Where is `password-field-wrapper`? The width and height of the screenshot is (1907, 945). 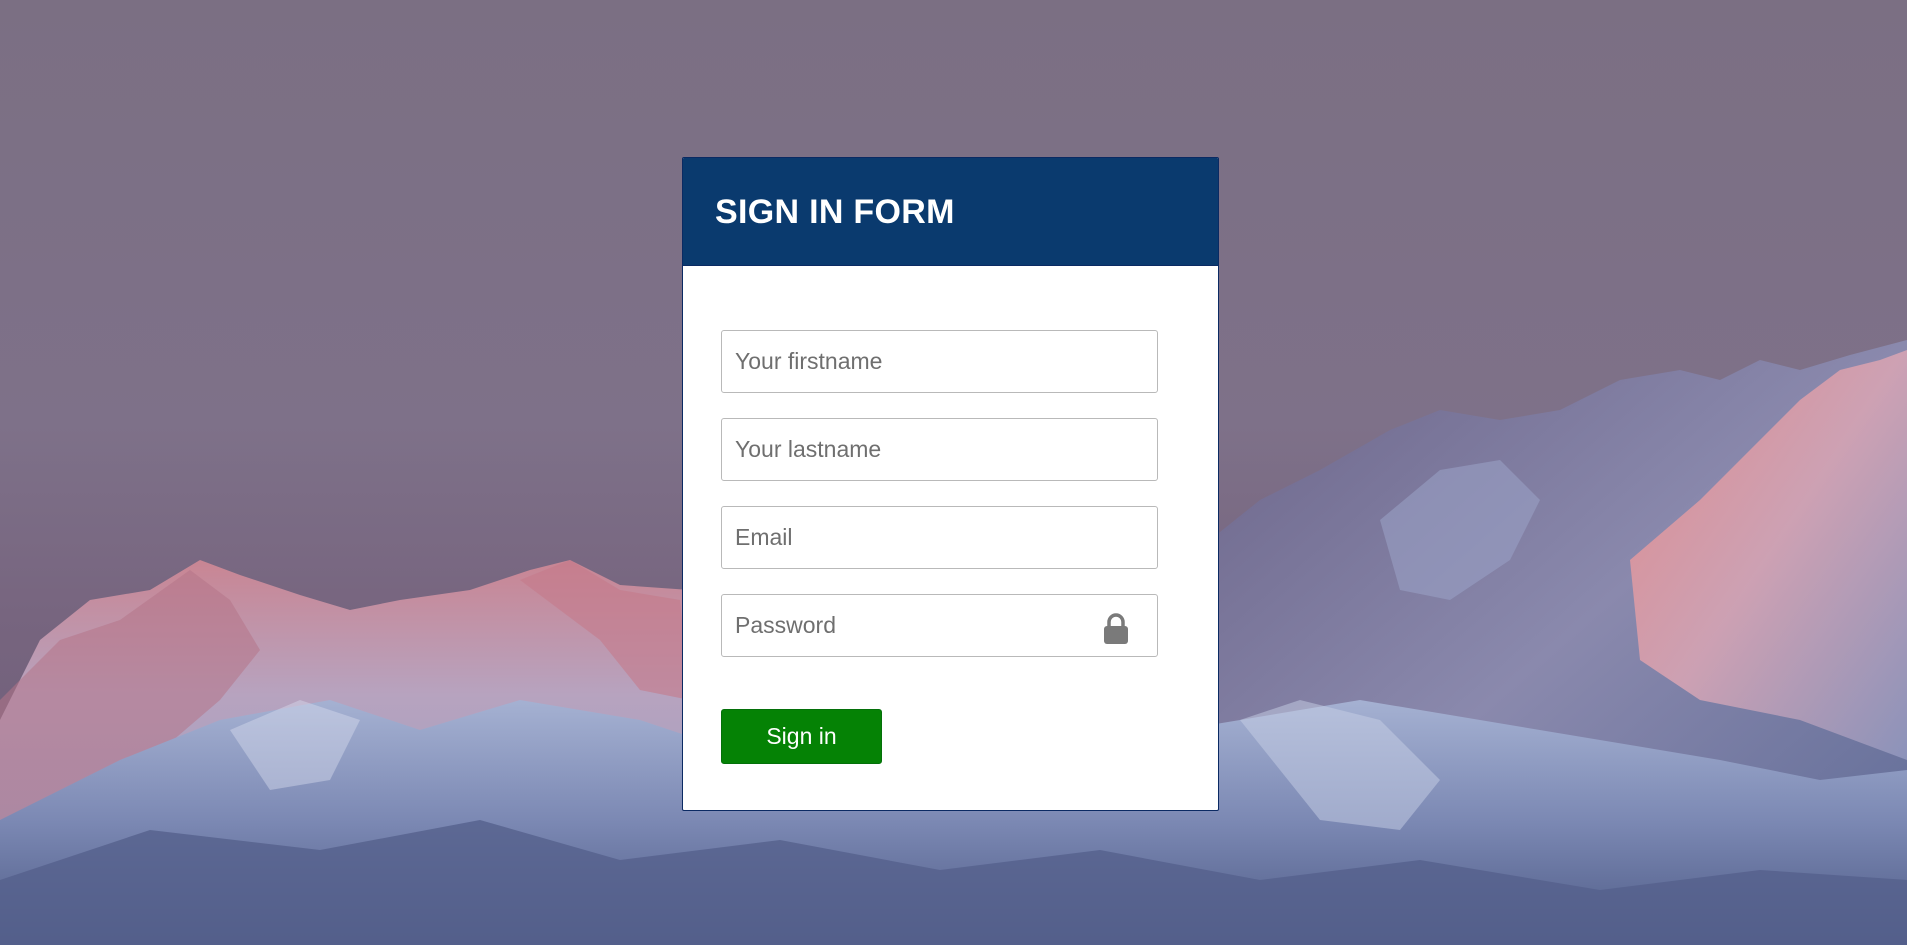
password-field-wrapper is located at coordinates (939, 625).